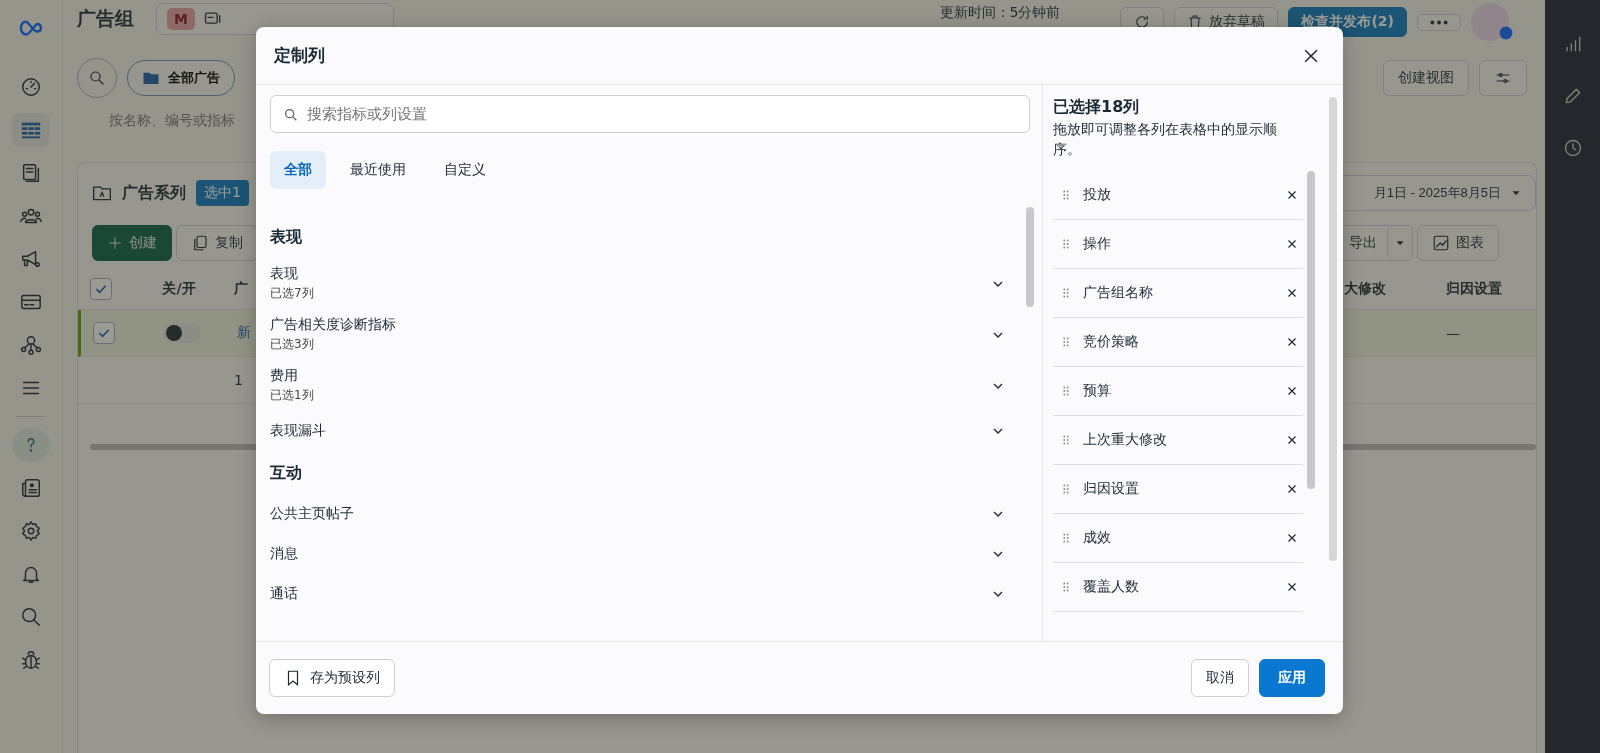  What do you see at coordinates (31, 660) in the screenshot?
I see `bug-icon` at bounding box center [31, 660].